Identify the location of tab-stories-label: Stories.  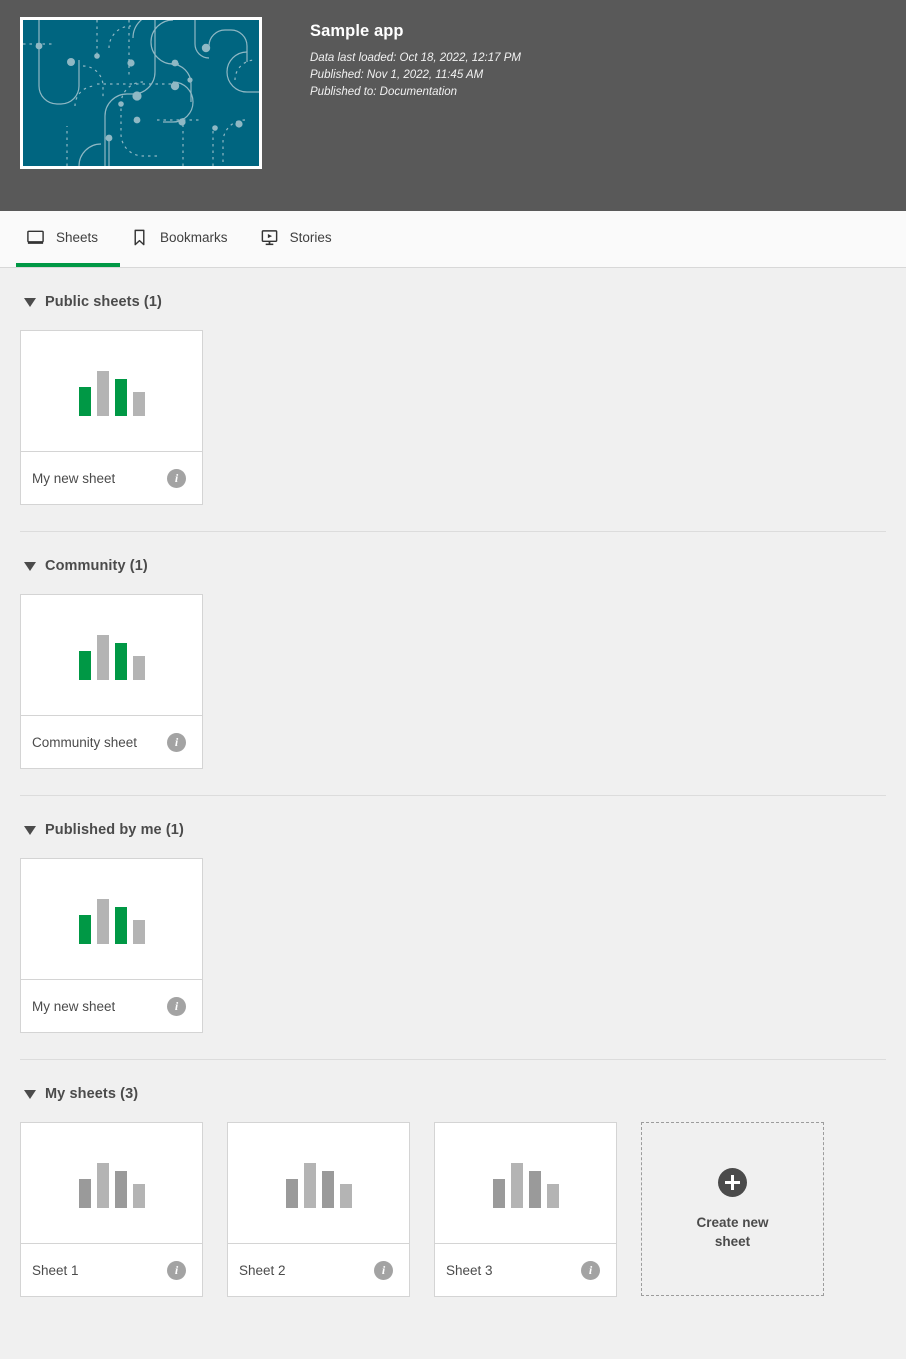
(310, 237).